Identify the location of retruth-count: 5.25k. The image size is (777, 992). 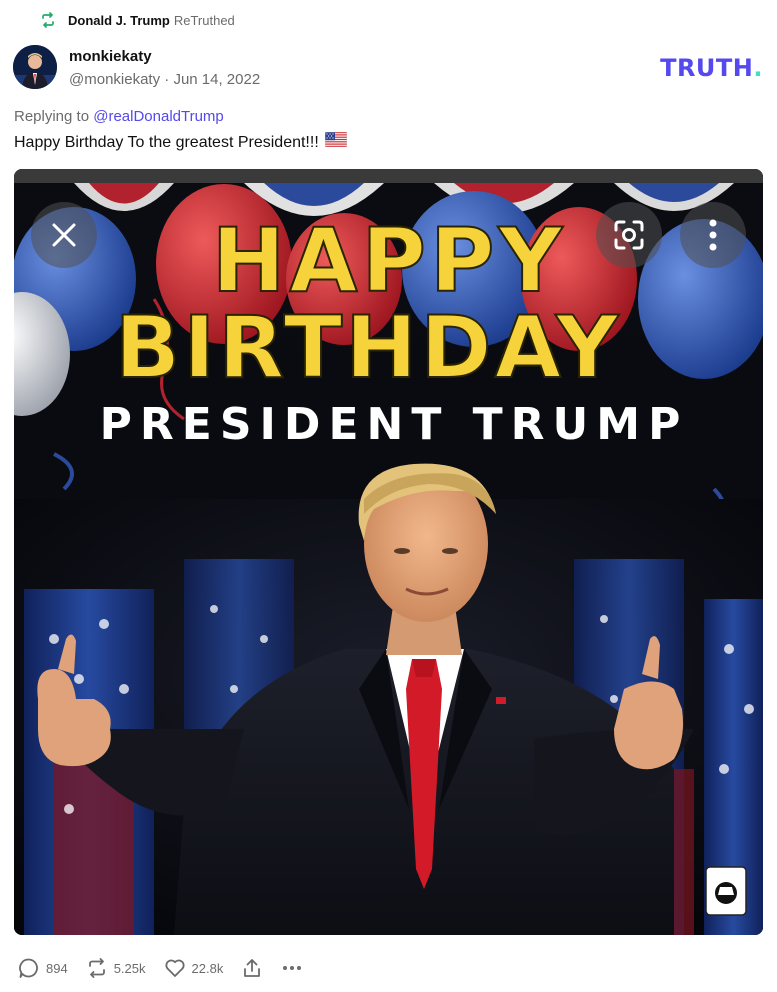
(129, 968).